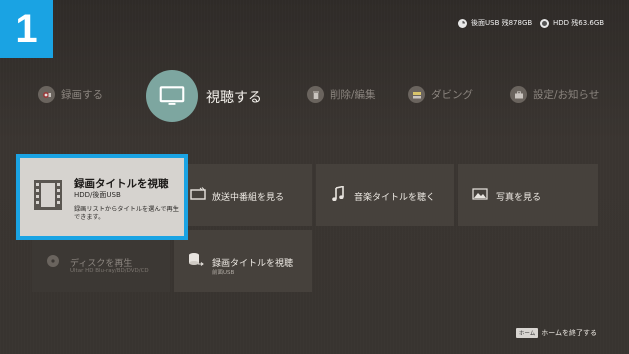 This screenshot has height=354, width=629. Describe the element at coordinates (53, 261) in the screenshot. I see `disc-icon` at that location.